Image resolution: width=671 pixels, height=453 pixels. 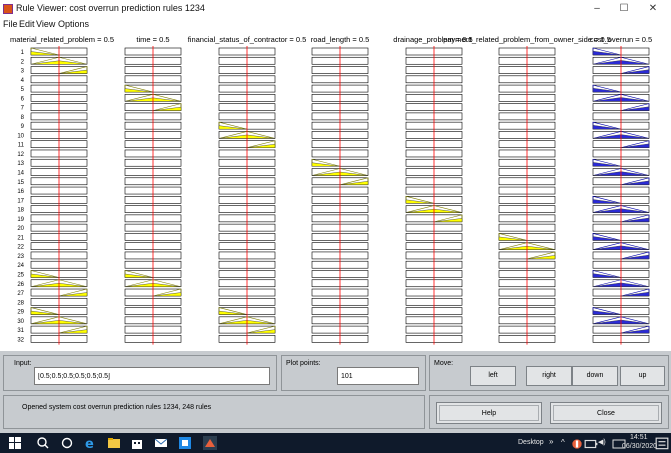 I want to click on rule-number: 4, so click(x=23, y=81).